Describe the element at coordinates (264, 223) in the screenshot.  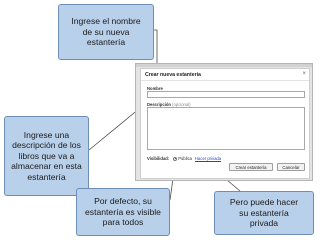
I see `callout-line: privada` at that location.